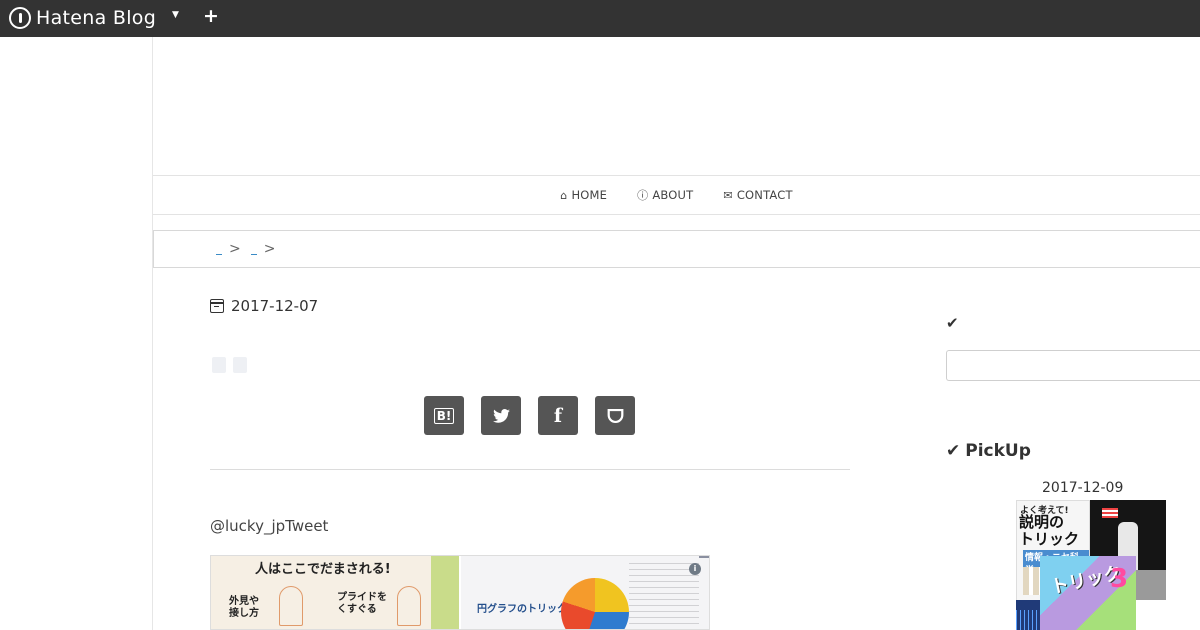 The width and height of the screenshot is (1200, 630). Describe the element at coordinates (673, 195) in the screenshot. I see `nav-about-label: ABOUT` at that location.